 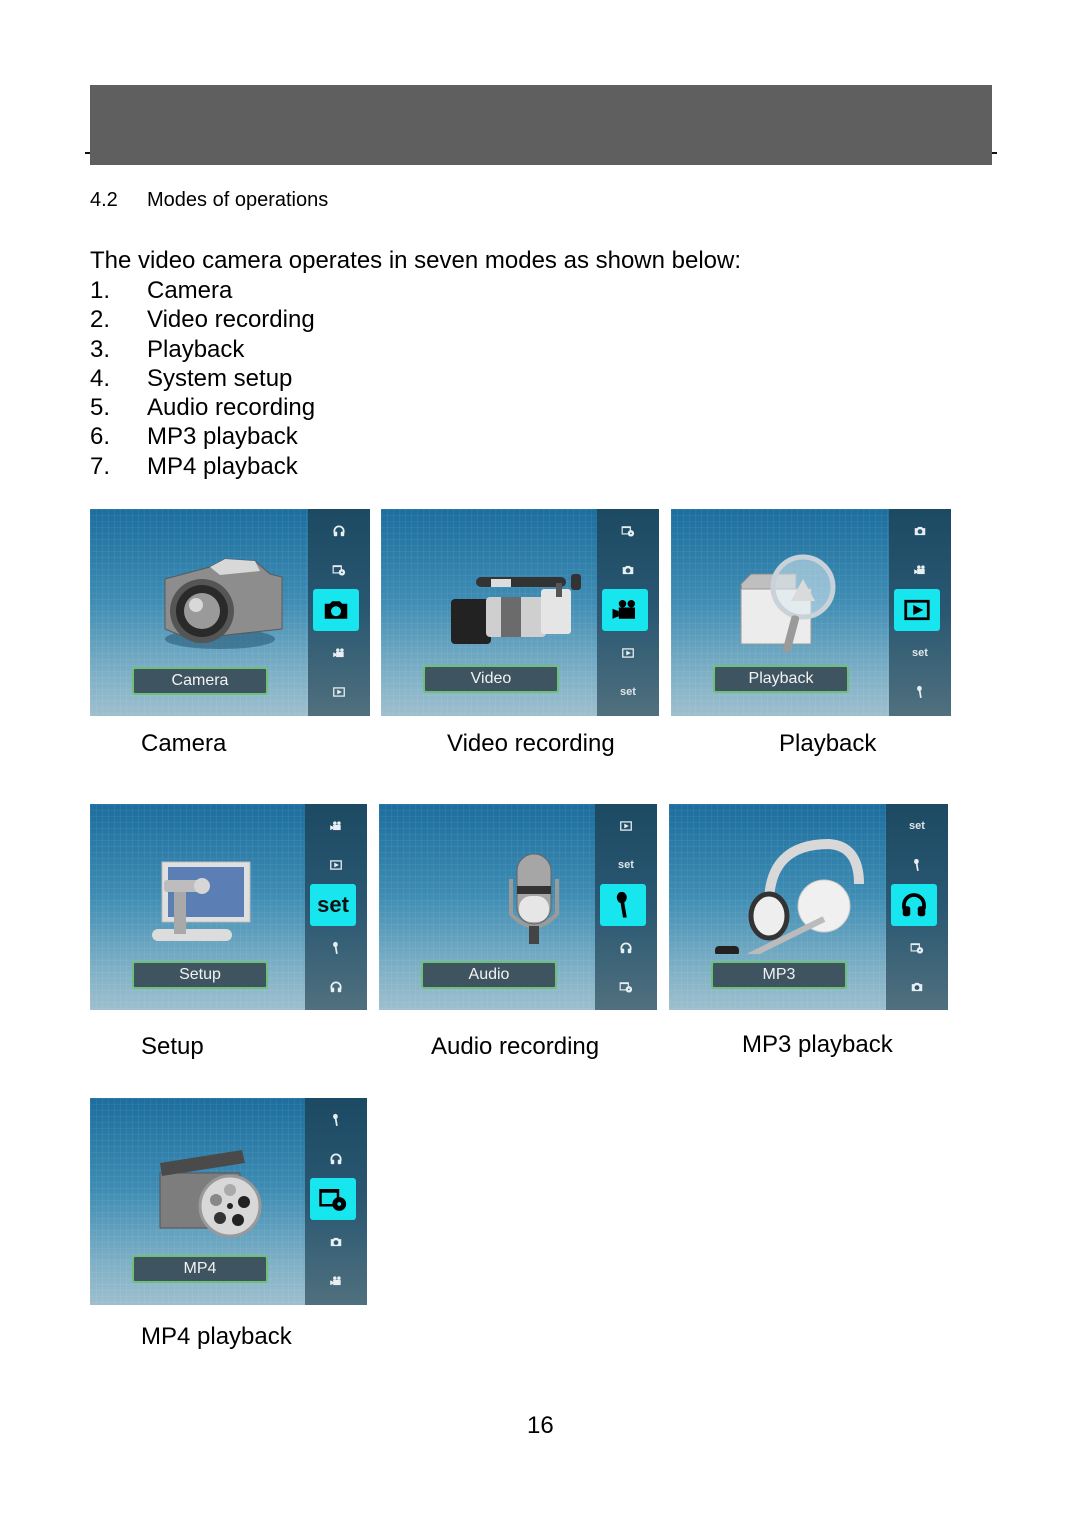 I want to click on mode-label: MP4, so click(x=200, y=1269).